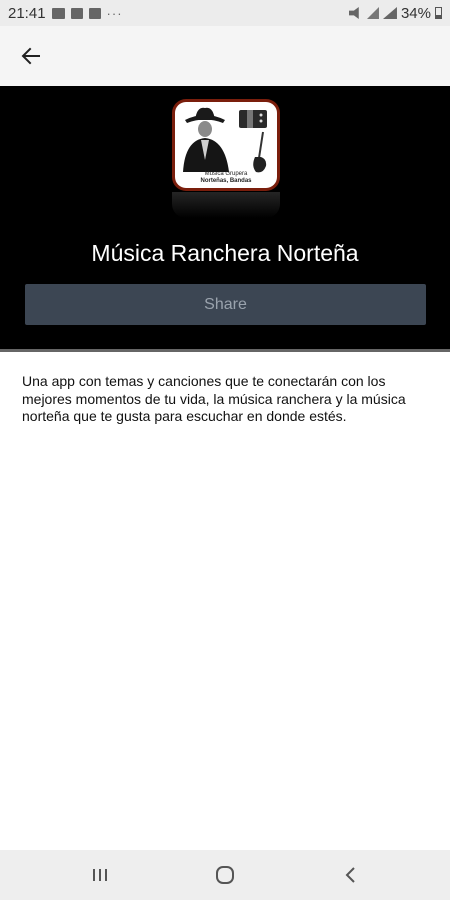 This screenshot has height=900, width=450. I want to click on home-button, so click(225, 875).